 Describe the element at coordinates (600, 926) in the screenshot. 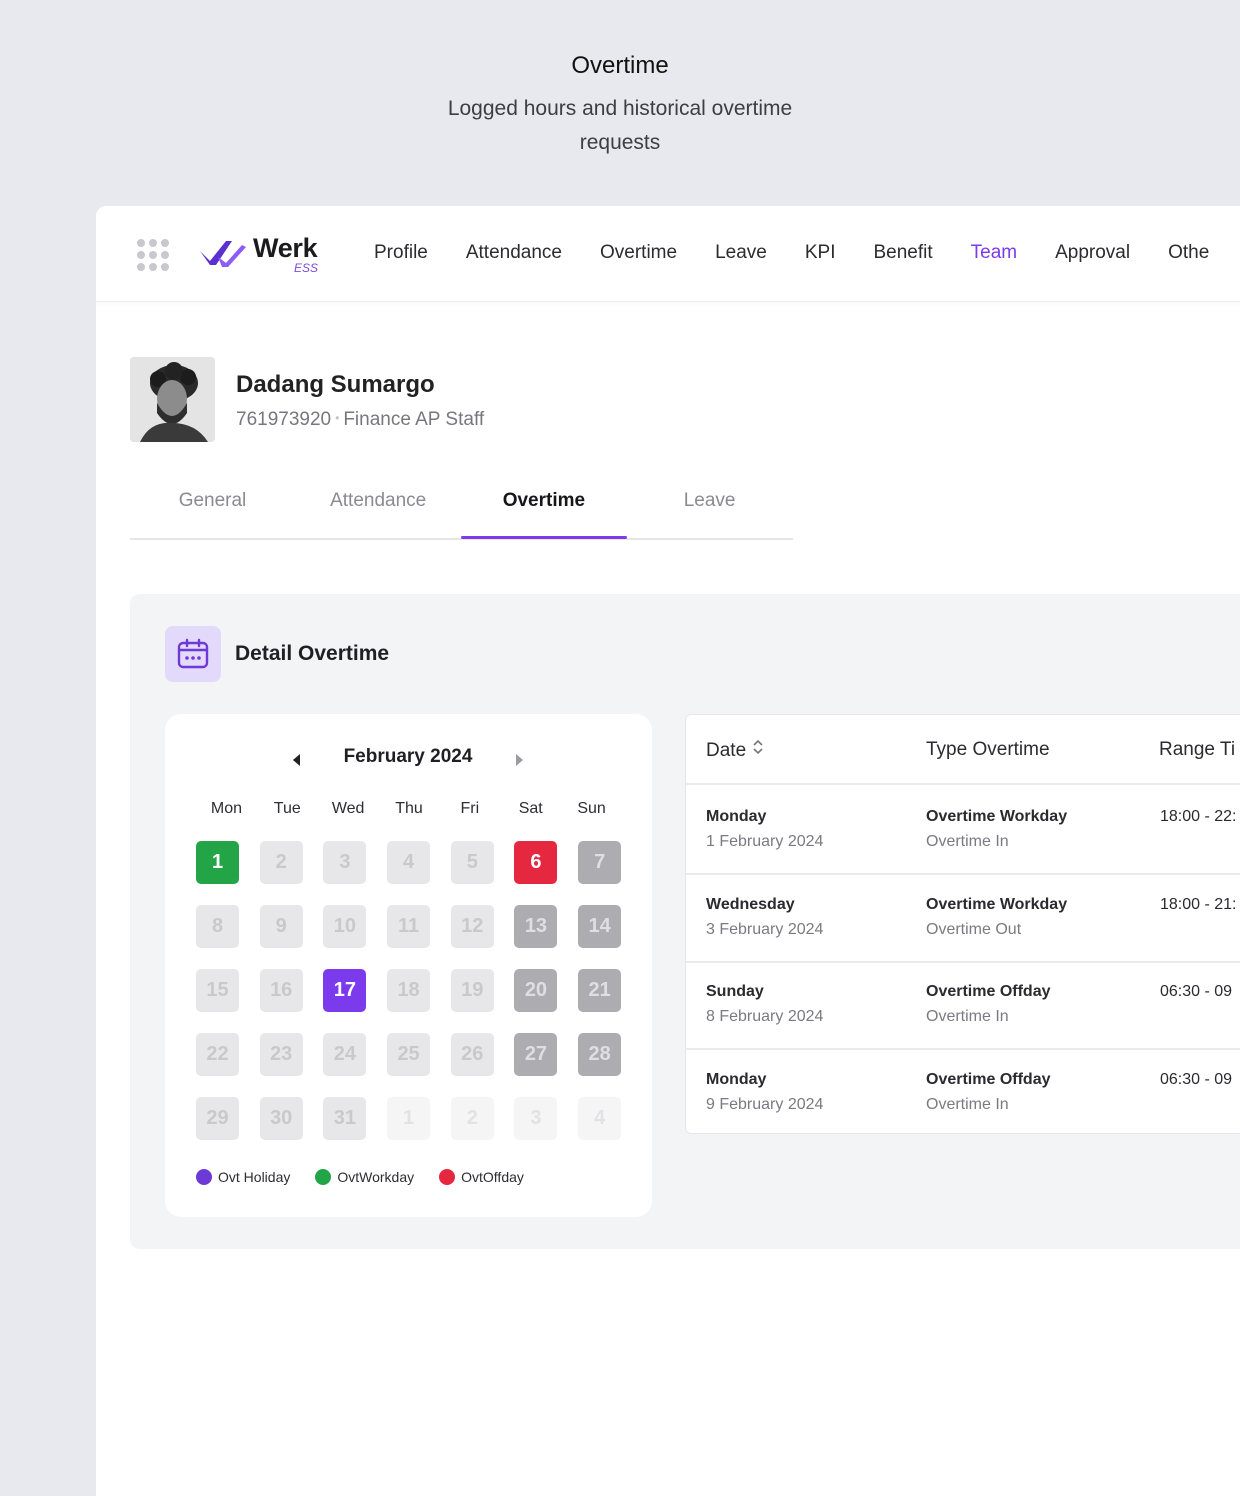

I see `calendar-day-weekend: 14` at that location.